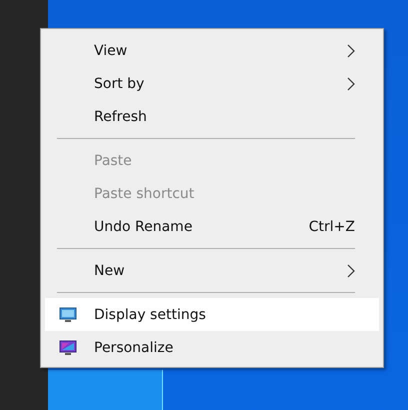 The height and width of the screenshot is (410, 408). I want to click on menu-item: New, so click(212, 270).